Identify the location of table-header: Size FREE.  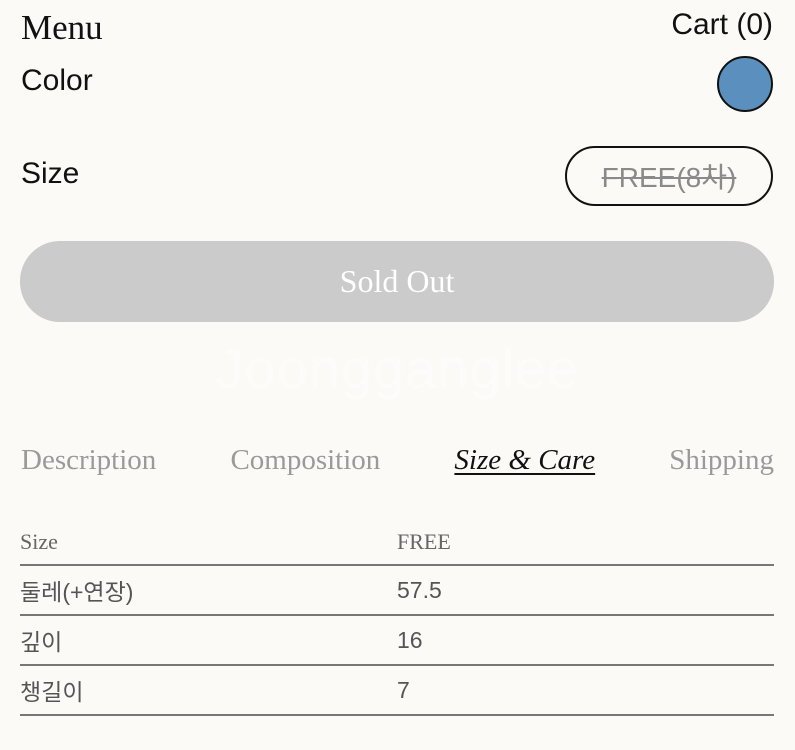
(397, 543).